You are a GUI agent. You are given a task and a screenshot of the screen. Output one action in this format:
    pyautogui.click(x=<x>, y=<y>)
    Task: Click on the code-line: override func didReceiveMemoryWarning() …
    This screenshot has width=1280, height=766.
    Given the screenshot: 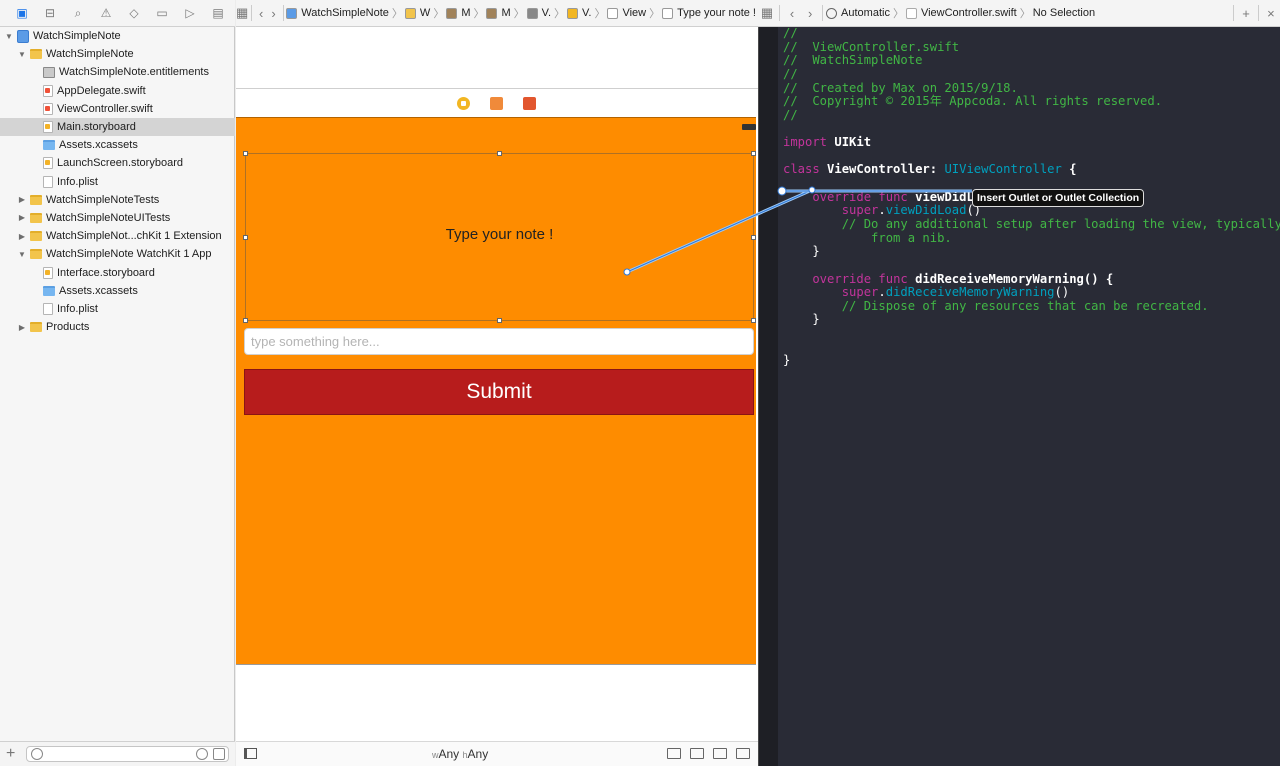 What is the action you would take?
    pyautogui.click(x=1030, y=279)
    